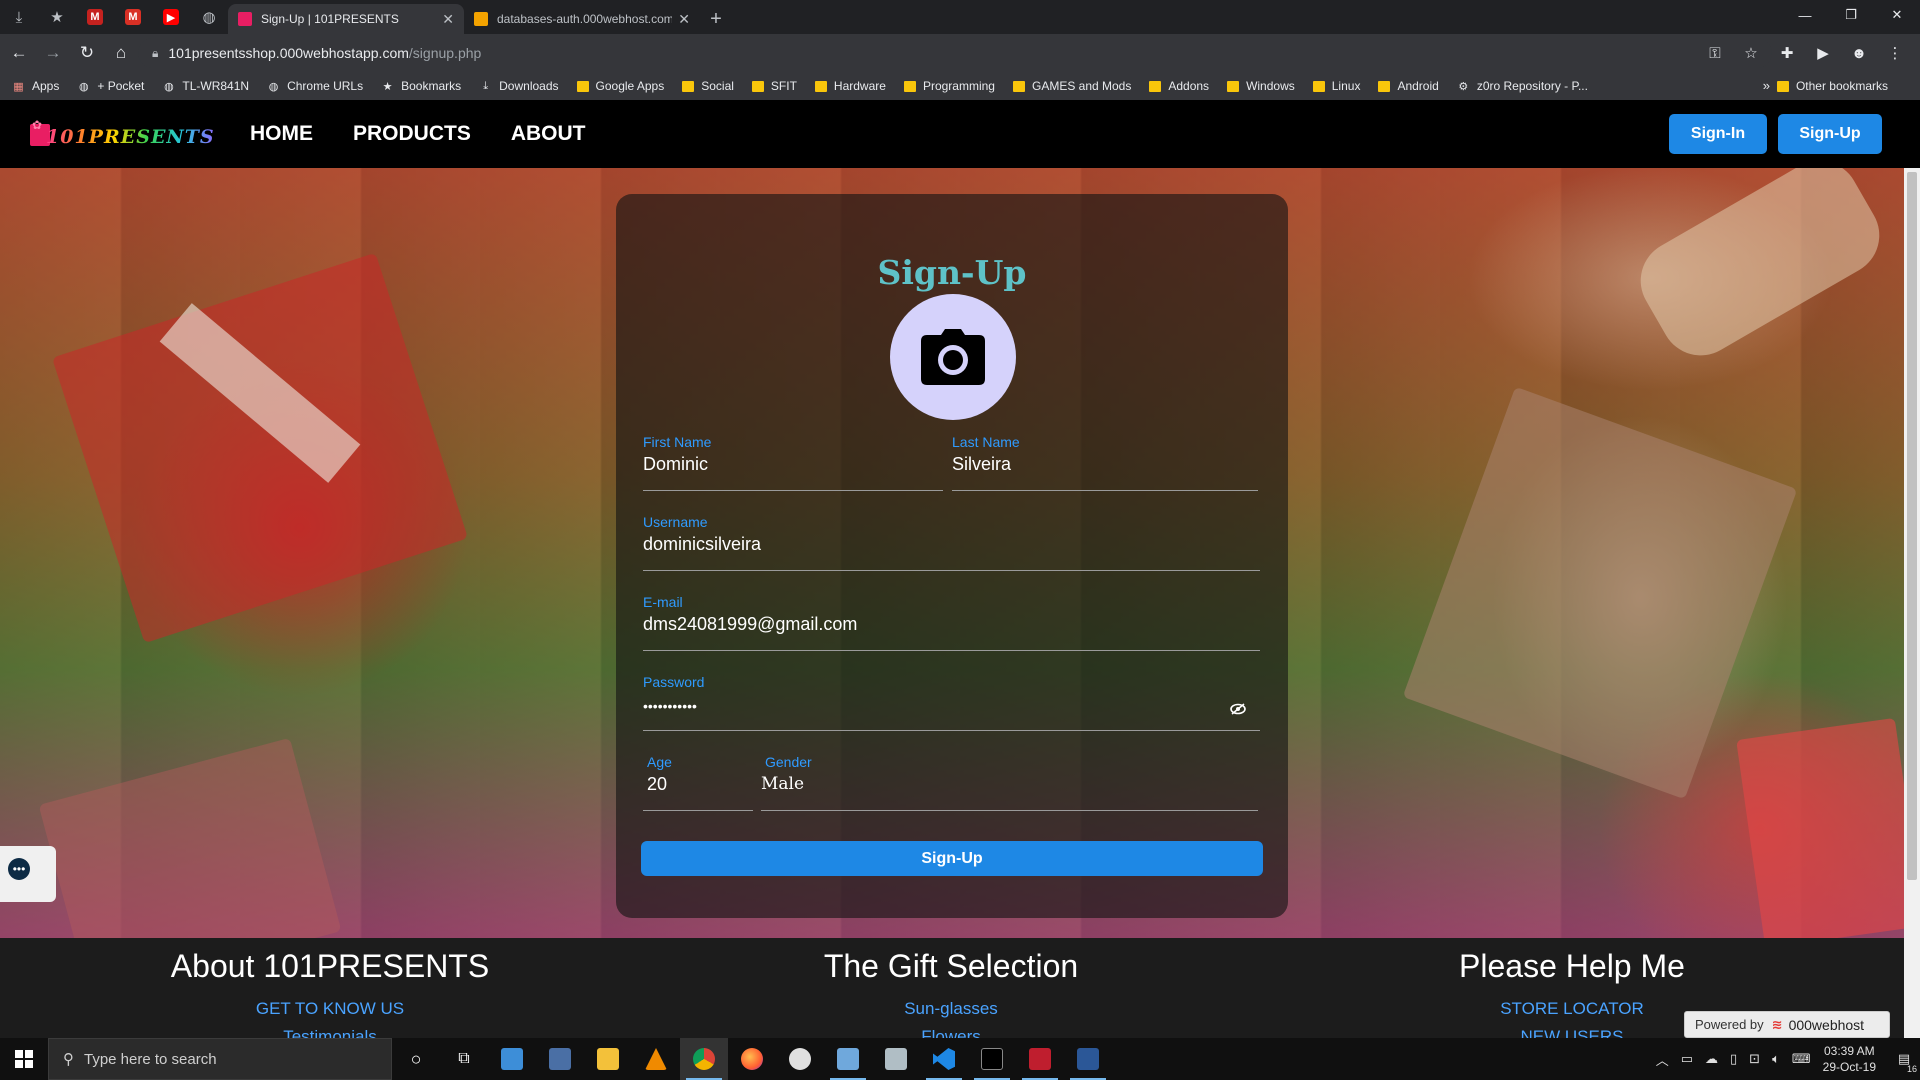 The image size is (1920, 1080). What do you see at coordinates (951, 1009) in the screenshot?
I see `footer-link: Sun-glasses` at bounding box center [951, 1009].